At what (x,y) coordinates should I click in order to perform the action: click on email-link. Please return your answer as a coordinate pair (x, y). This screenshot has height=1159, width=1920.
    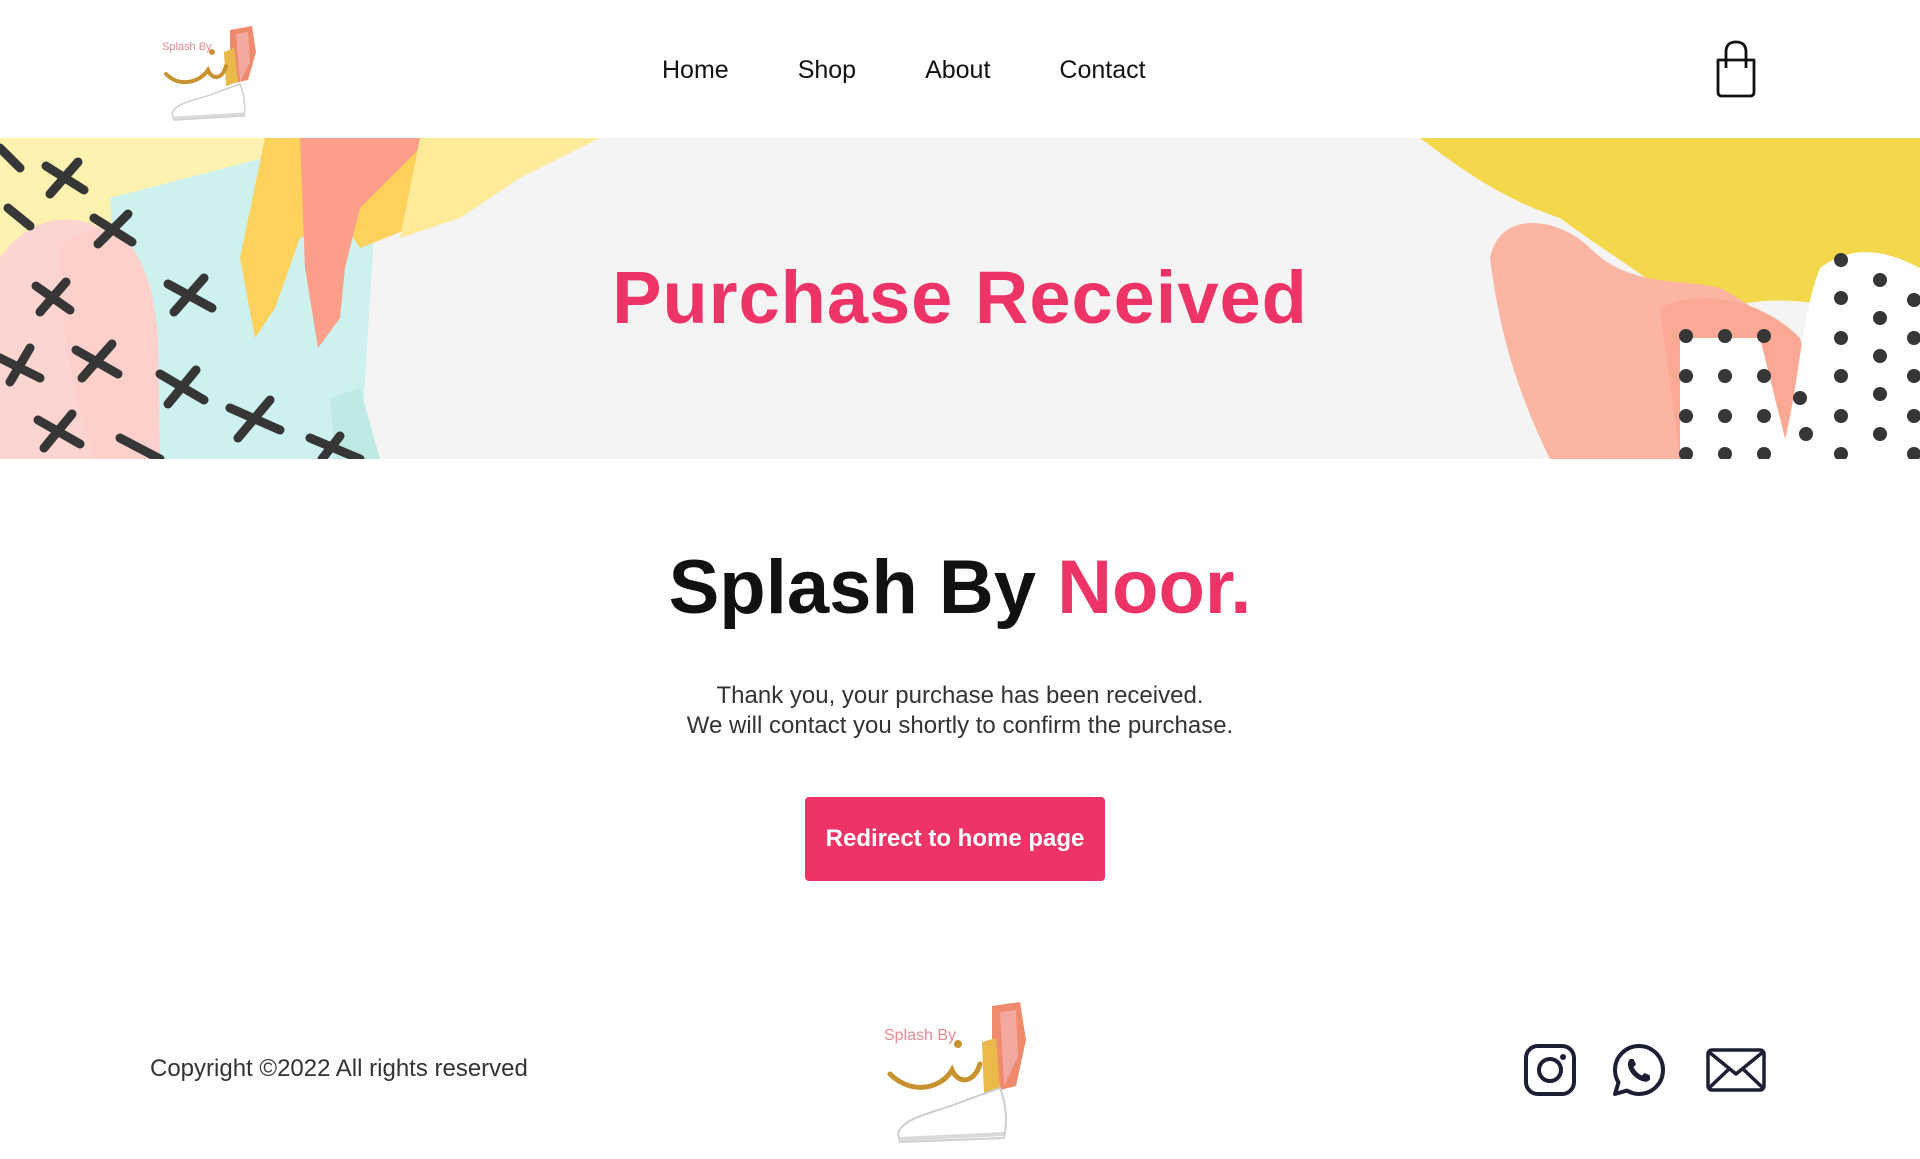
    Looking at the image, I should click on (1736, 1070).